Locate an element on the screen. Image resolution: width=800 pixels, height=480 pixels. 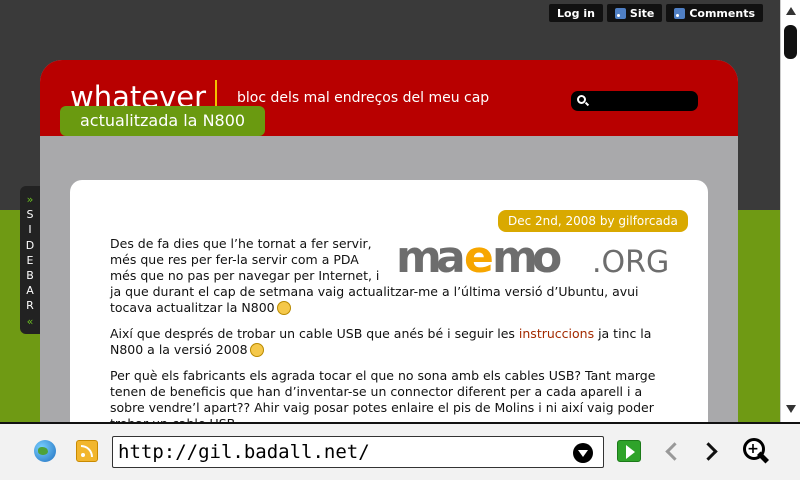
sidebar-toggle: » SIDEBAR « is located at coordinates (30, 260).